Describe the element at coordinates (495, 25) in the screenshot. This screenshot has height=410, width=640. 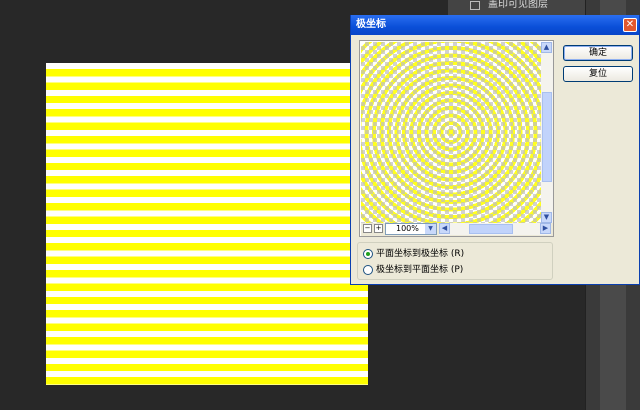
I see `dialog-title: 极坐标` at that location.